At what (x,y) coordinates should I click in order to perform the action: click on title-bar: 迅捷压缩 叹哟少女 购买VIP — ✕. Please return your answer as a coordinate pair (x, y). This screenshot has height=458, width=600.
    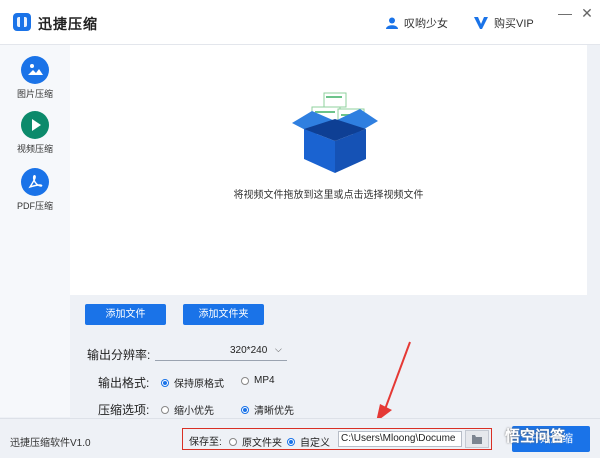
    Looking at the image, I should click on (300, 22).